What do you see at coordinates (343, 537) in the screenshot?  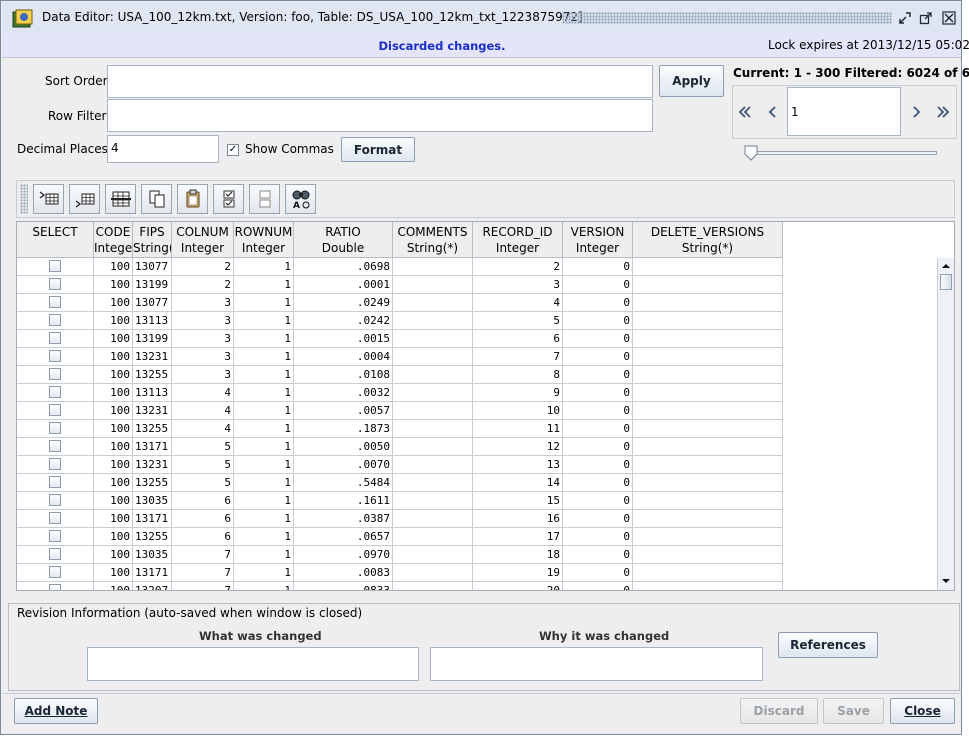 I see `cell-ratio: .0657` at bounding box center [343, 537].